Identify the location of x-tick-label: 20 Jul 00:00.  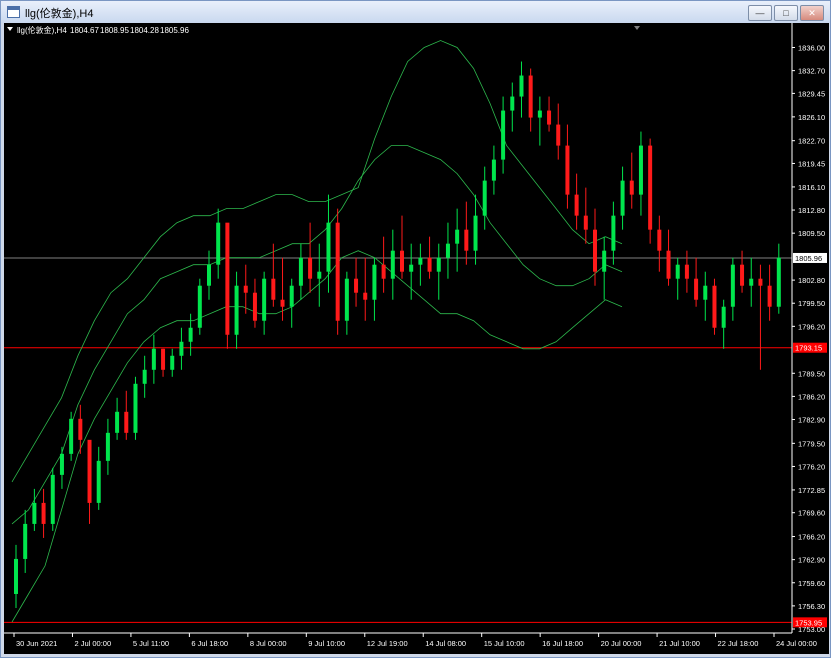
(621, 643).